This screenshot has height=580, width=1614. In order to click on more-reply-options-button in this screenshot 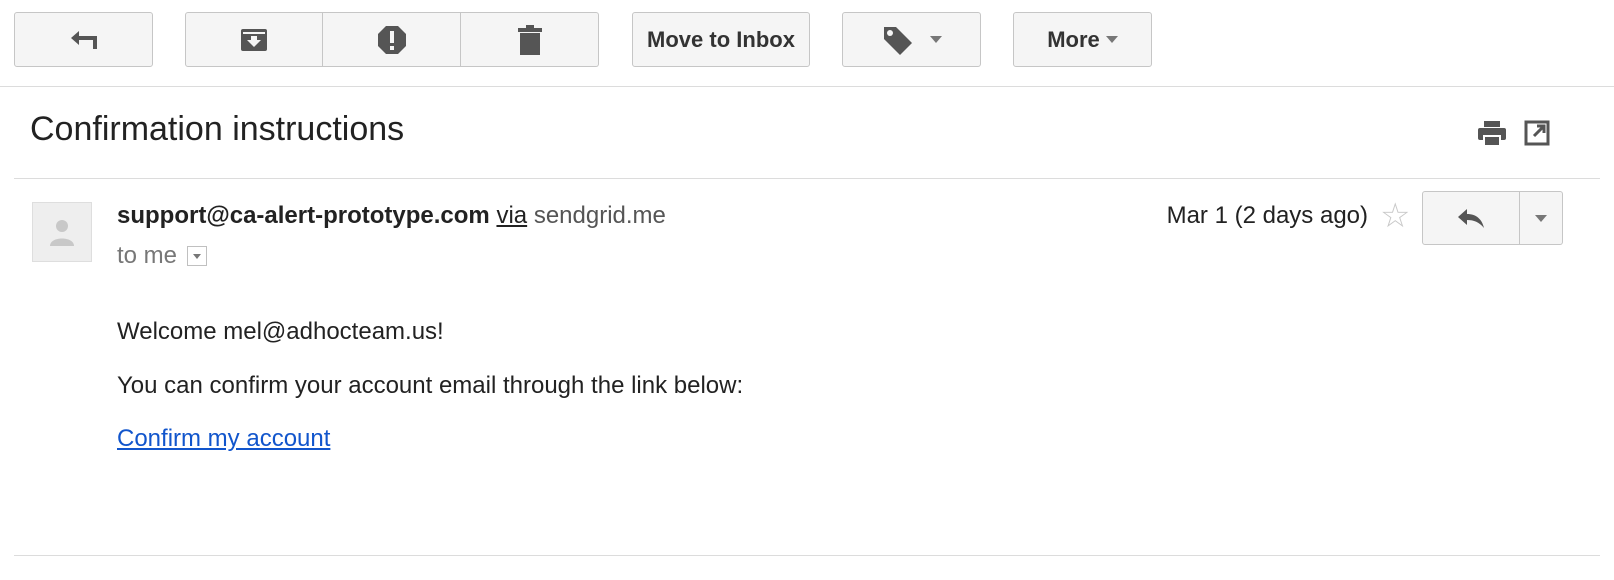, I will do `click(1541, 218)`.